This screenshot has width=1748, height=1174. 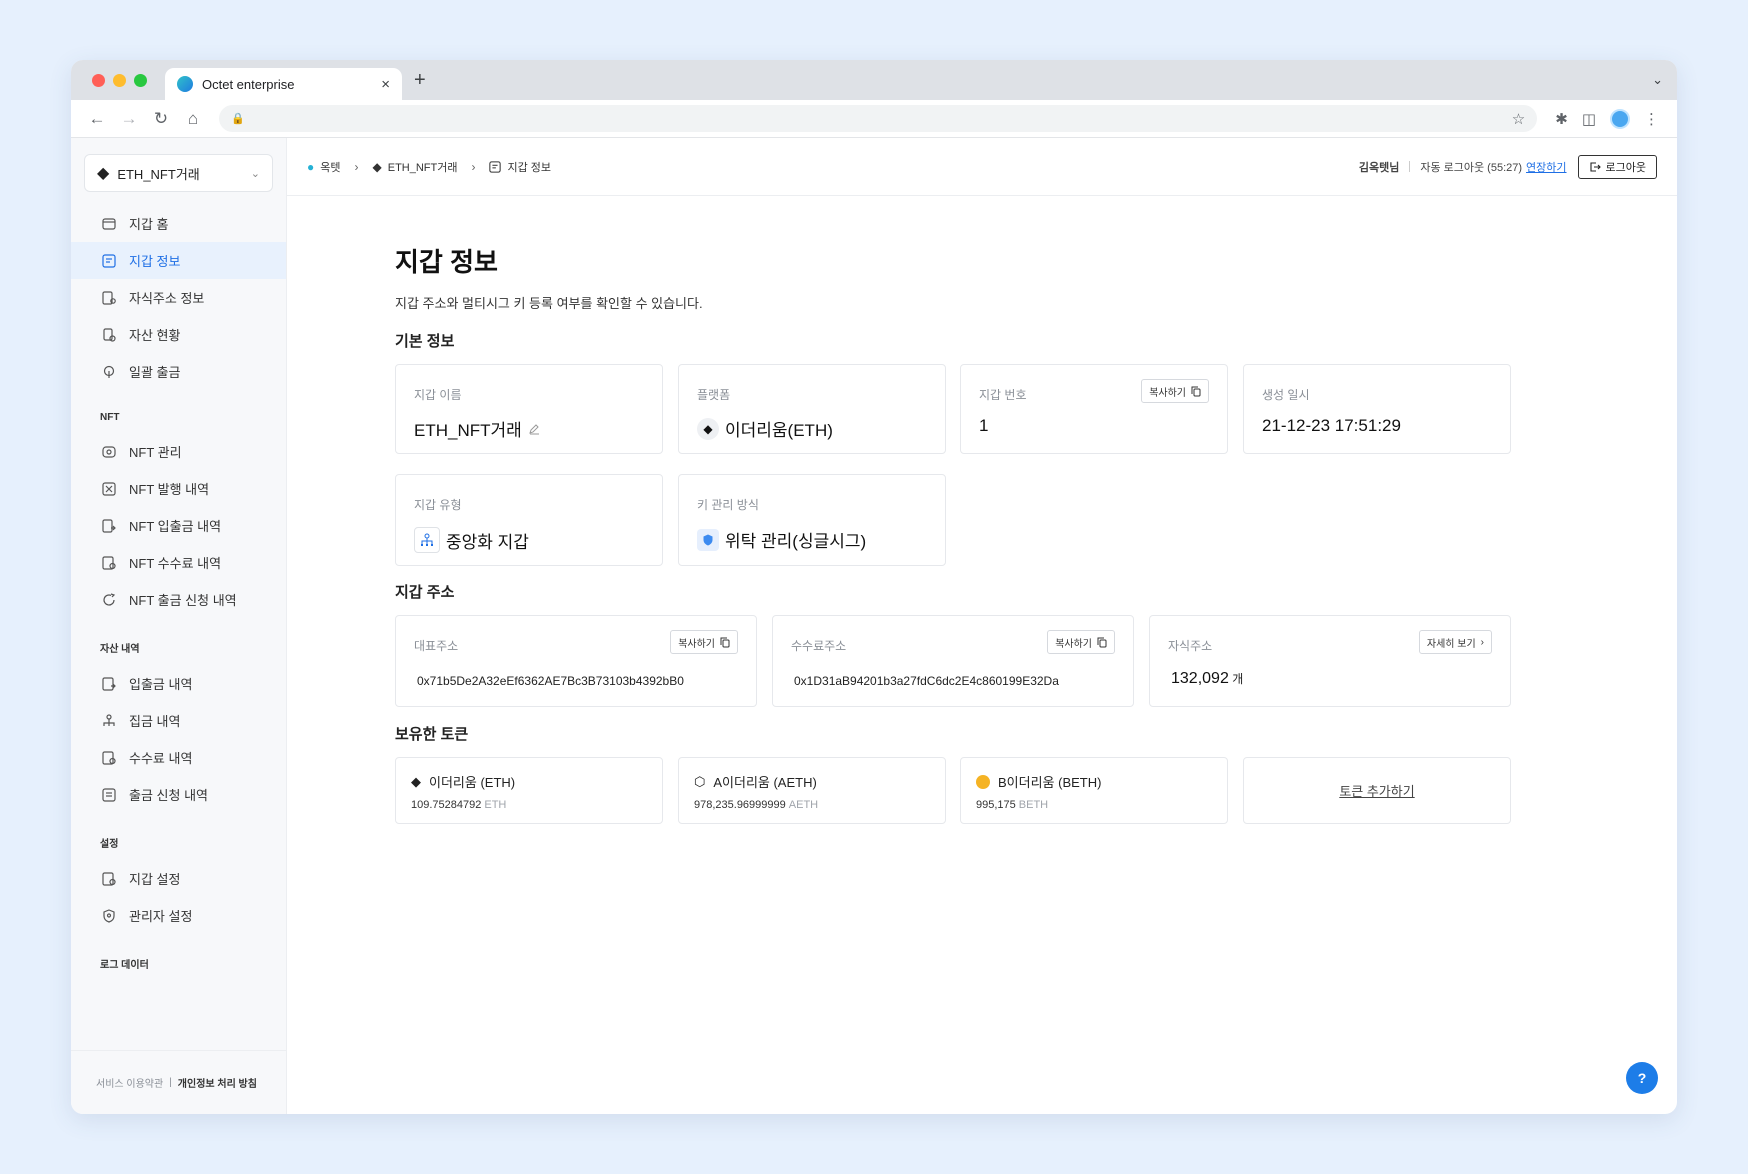 I want to click on sidebar-item-fee: 수수료 내역, so click(x=178, y=757).